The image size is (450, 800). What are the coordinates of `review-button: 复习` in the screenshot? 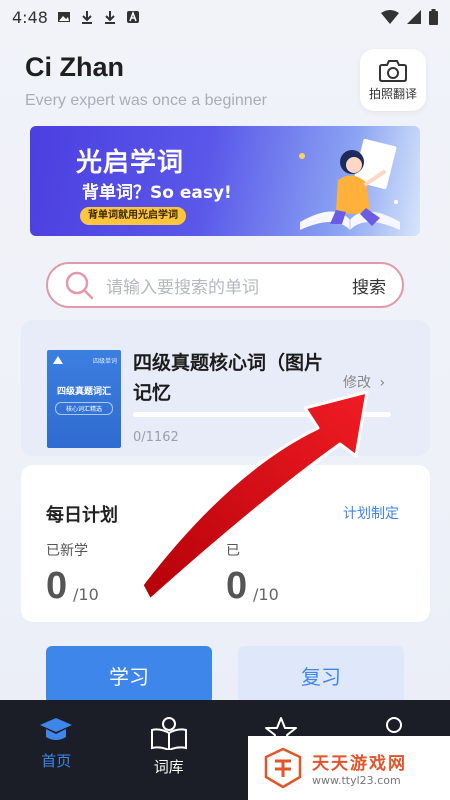 It's located at (321, 675).